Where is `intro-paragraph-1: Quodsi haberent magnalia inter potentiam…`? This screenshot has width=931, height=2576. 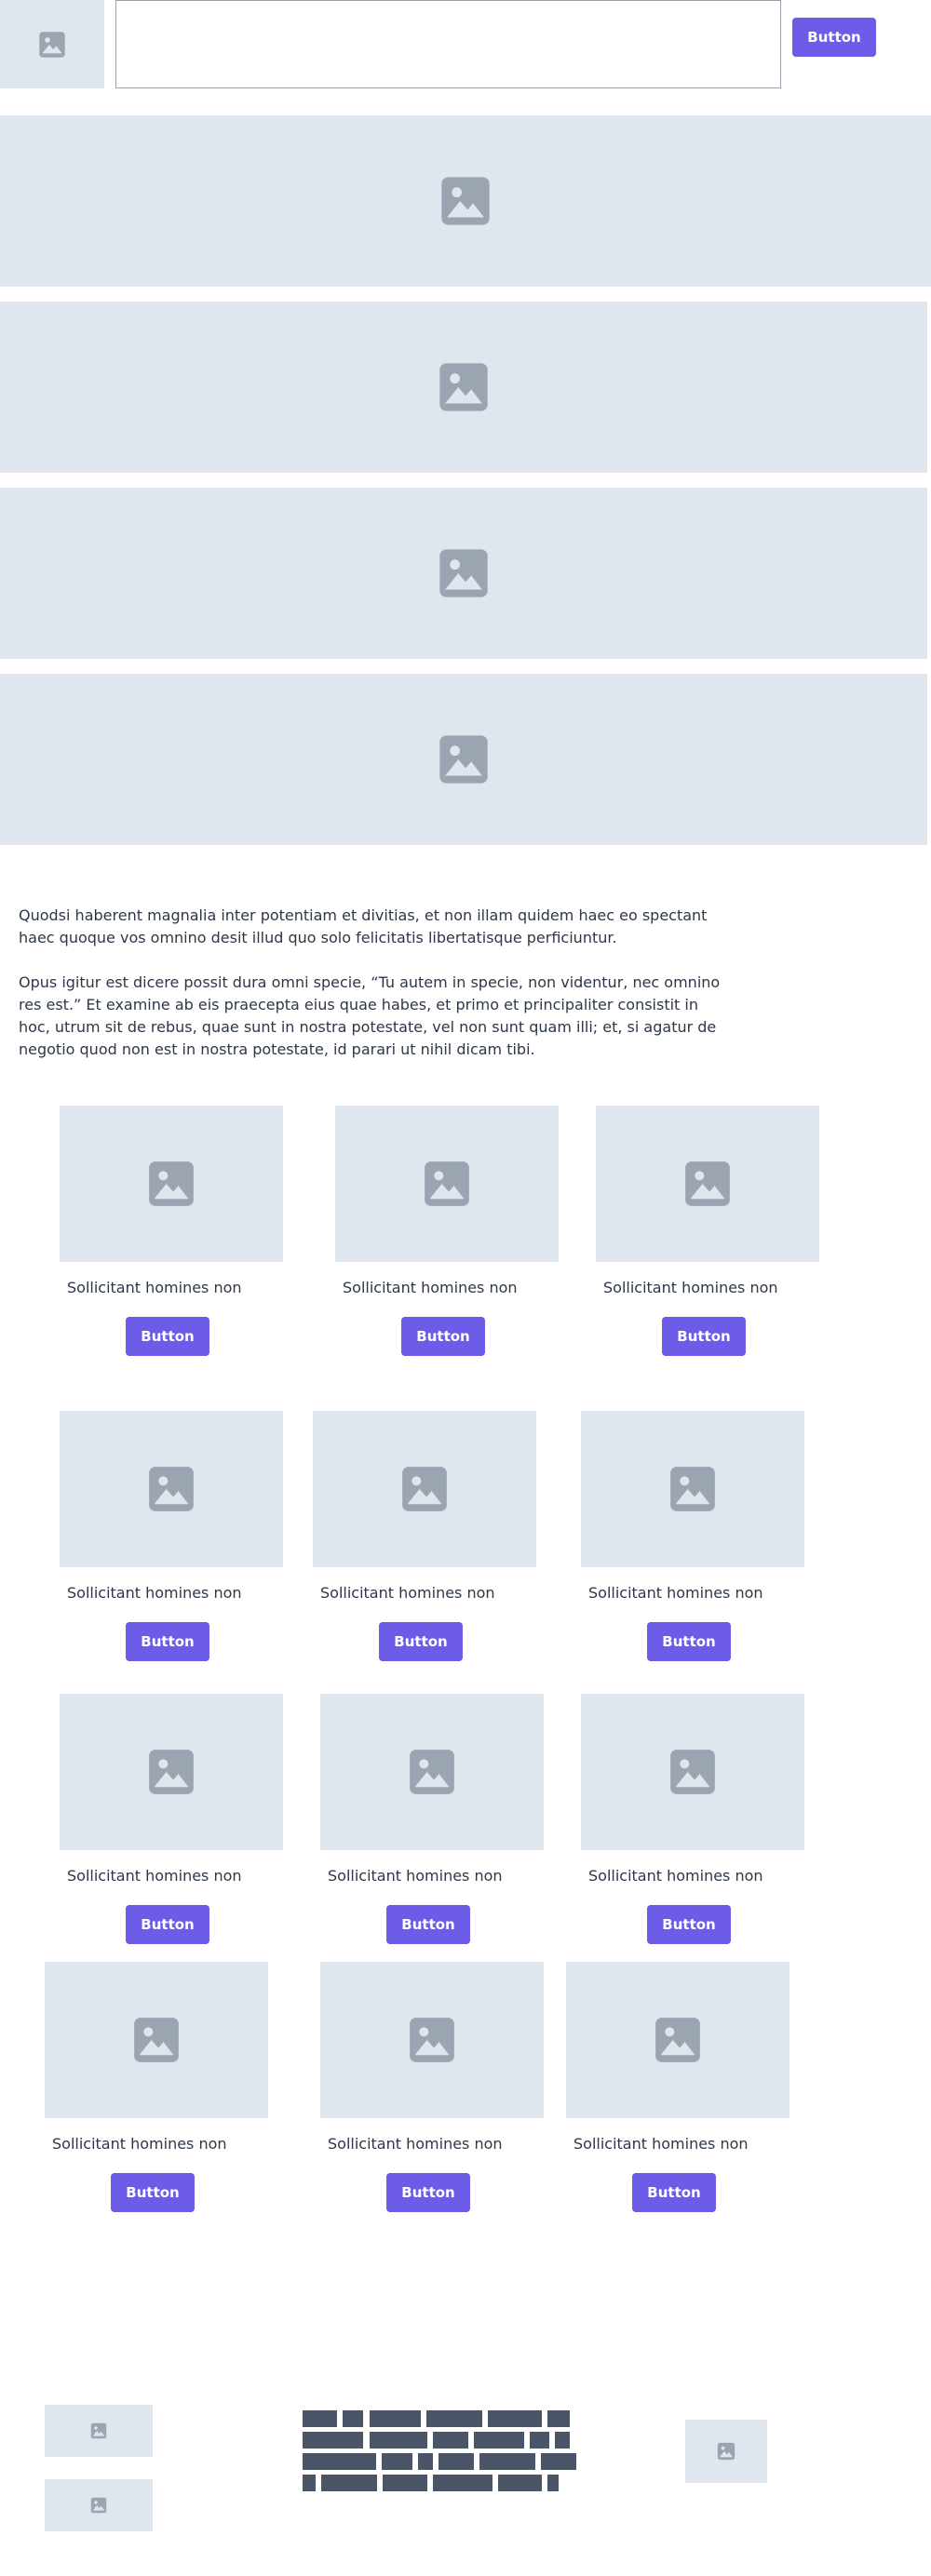 intro-paragraph-1: Quodsi haberent magnalia inter potentiam… is located at coordinates (363, 926).